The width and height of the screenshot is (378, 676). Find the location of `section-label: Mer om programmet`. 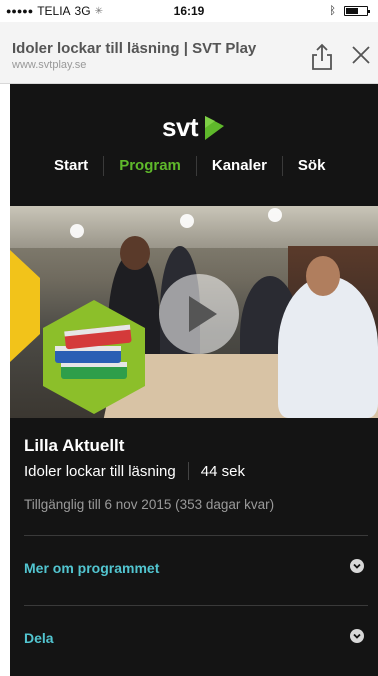

section-label: Mer om programmet is located at coordinates (92, 568).